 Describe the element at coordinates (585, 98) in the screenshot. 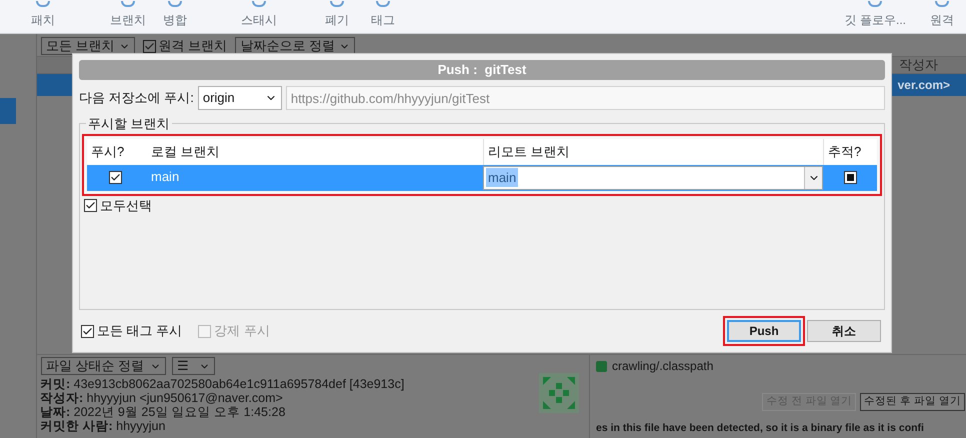

I see `url-field: https://github.com/hhyyyjun/gitTest` at that location.